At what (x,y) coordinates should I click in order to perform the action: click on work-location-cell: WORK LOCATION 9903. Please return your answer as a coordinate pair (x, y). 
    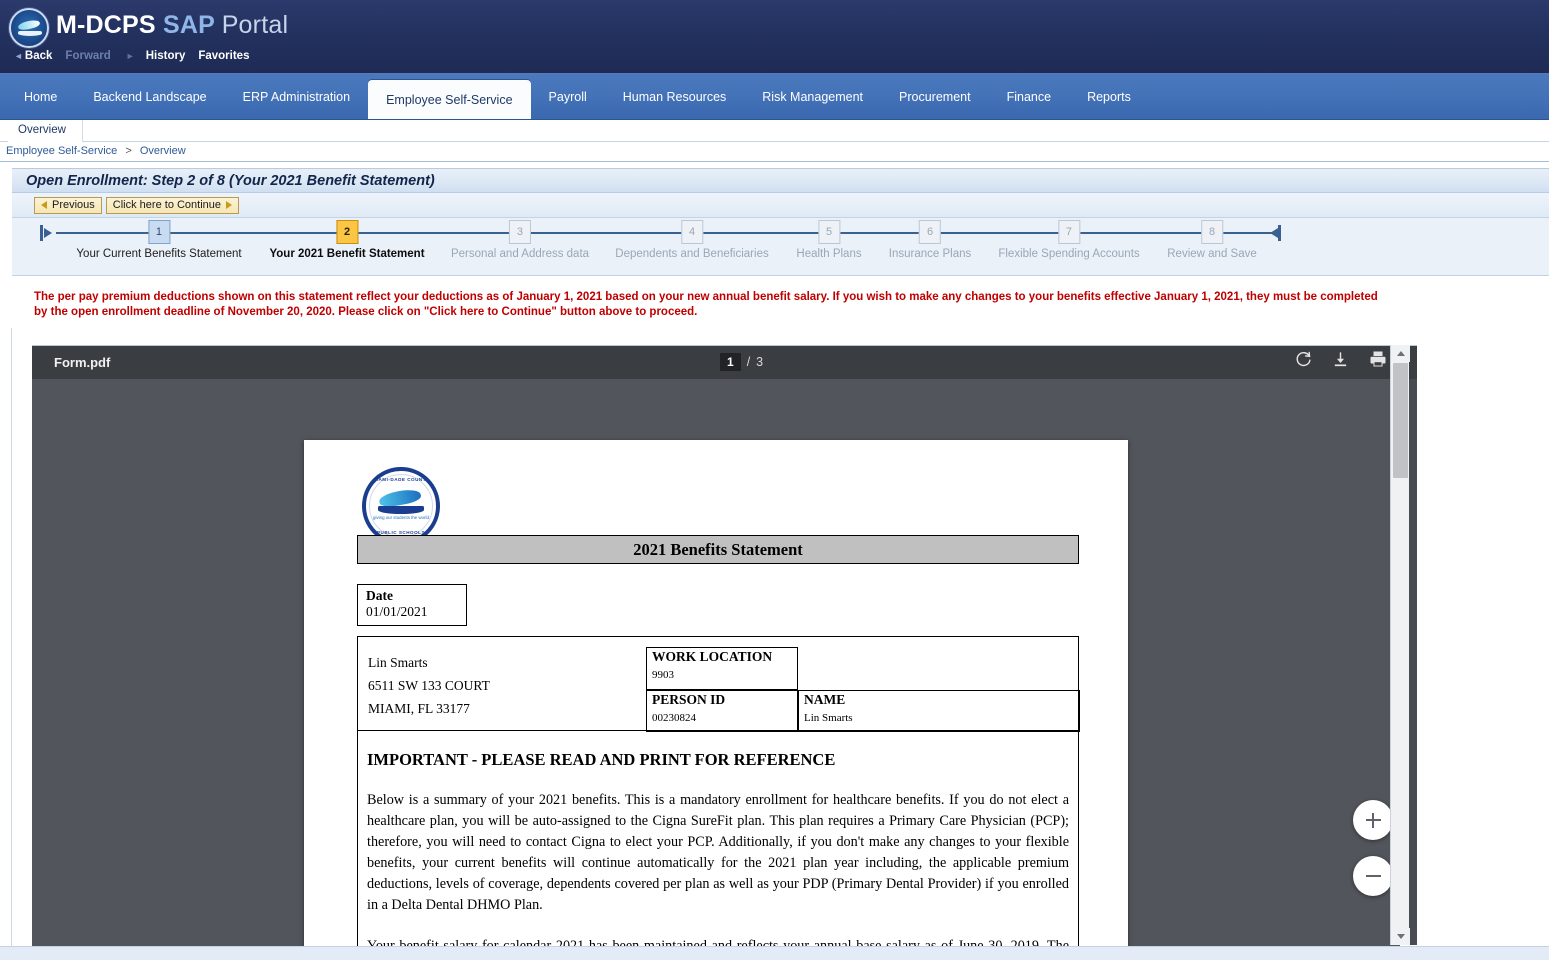
    Looking at the image, I should click on (722, 668).